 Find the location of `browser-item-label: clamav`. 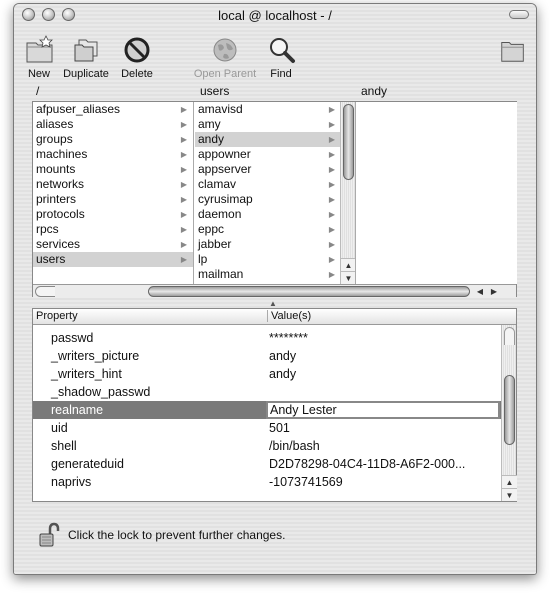

browser-item-label: clamav is located at coordinates (217, 184).